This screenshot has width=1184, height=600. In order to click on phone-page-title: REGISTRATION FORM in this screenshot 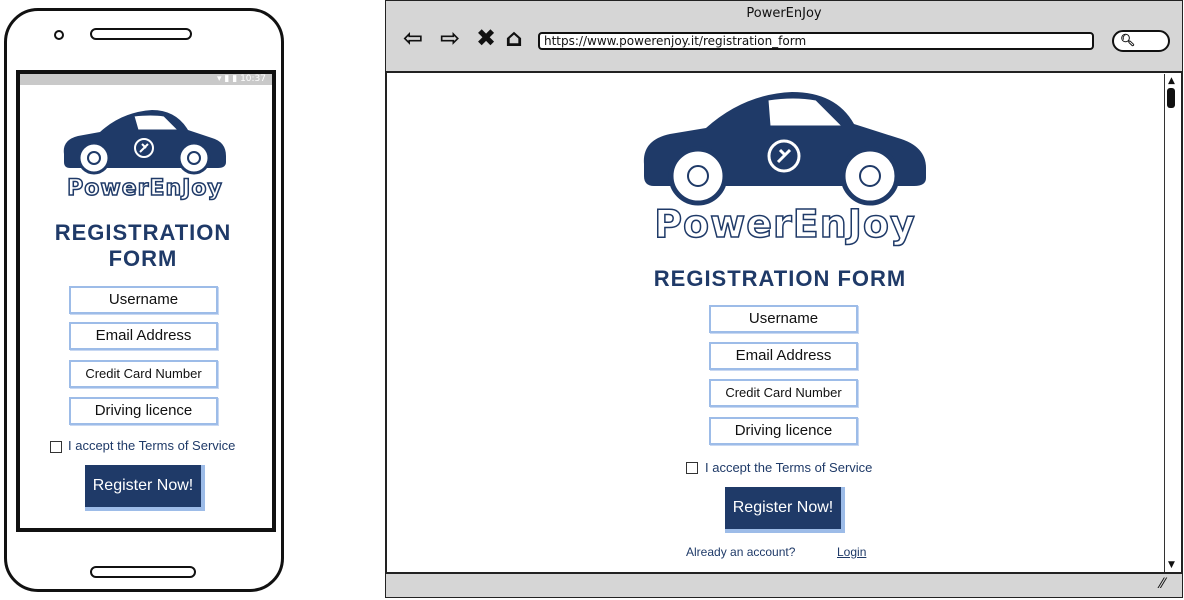, I will do `click(143, 246)`.